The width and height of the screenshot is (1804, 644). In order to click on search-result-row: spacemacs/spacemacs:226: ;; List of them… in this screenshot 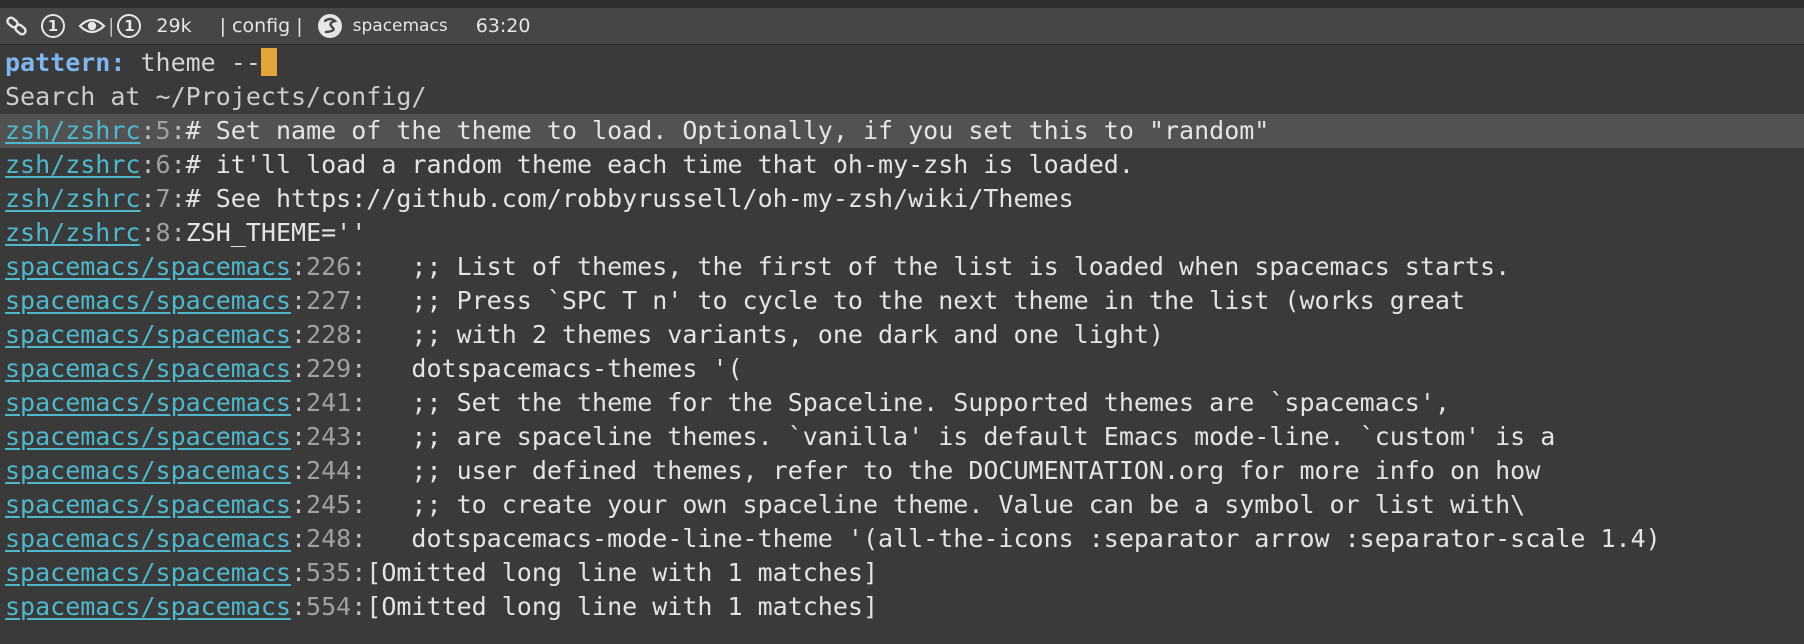, I will do `click(902, 267)`.